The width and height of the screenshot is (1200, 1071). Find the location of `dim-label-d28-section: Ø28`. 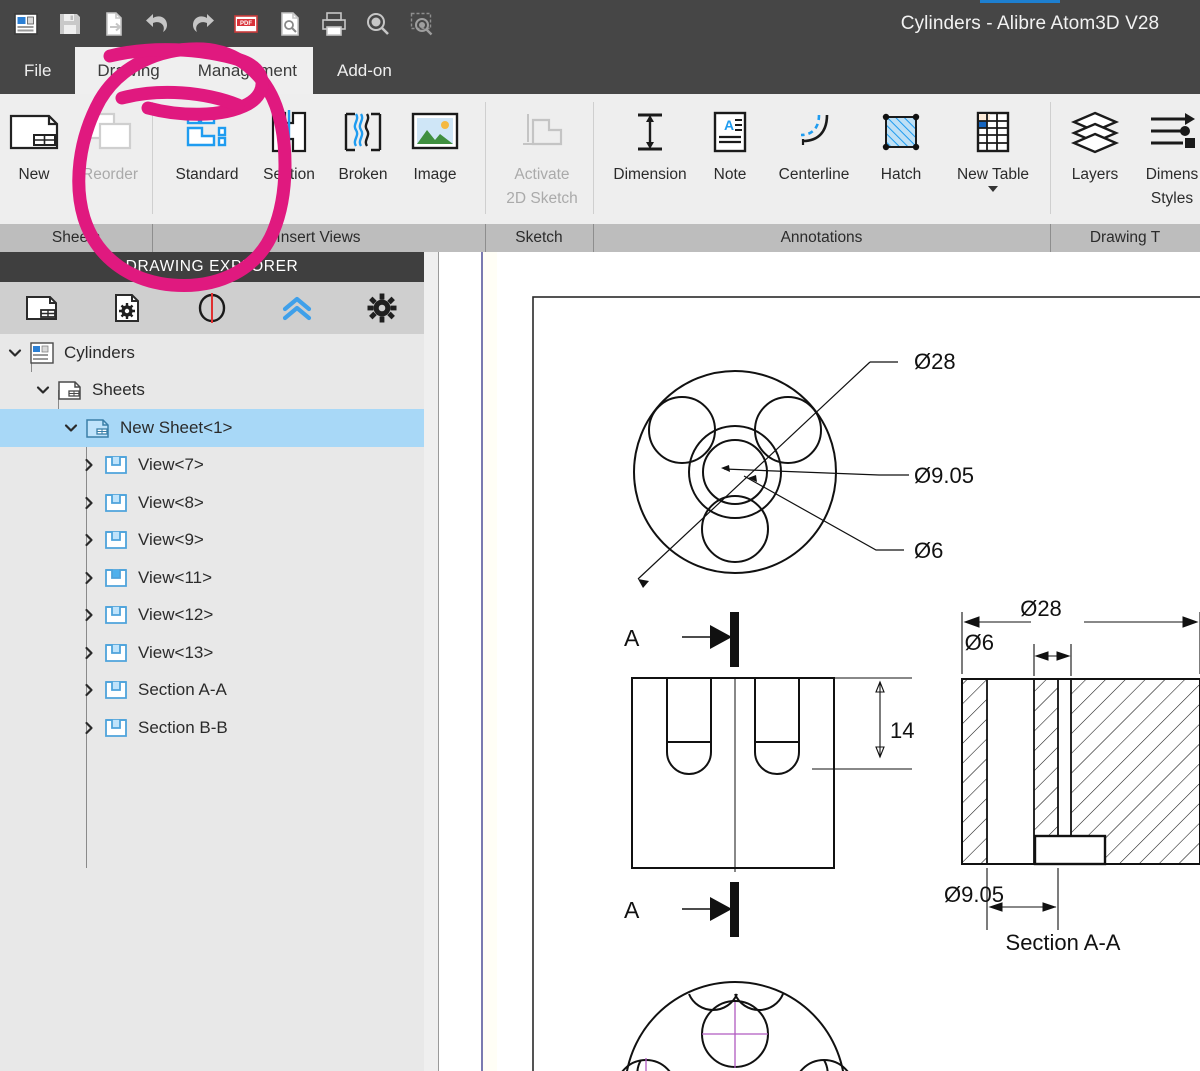

dim-label-d28-section: Ø28 is located at coordinates (1041, 608).